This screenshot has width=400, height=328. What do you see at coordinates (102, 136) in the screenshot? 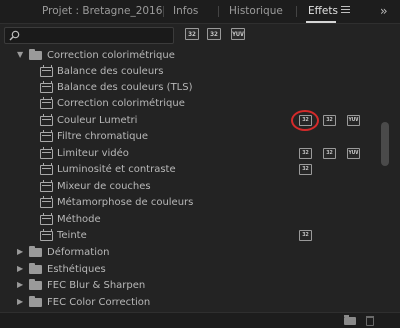
I see `effect-label: Filtre chromatique` at bounding box center [102, 136].